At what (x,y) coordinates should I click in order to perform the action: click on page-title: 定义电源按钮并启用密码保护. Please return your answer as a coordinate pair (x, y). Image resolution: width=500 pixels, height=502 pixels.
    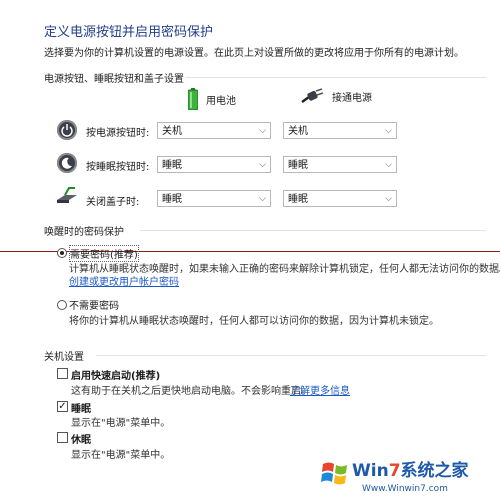
    Looking at the image, I should click on (129, 32).